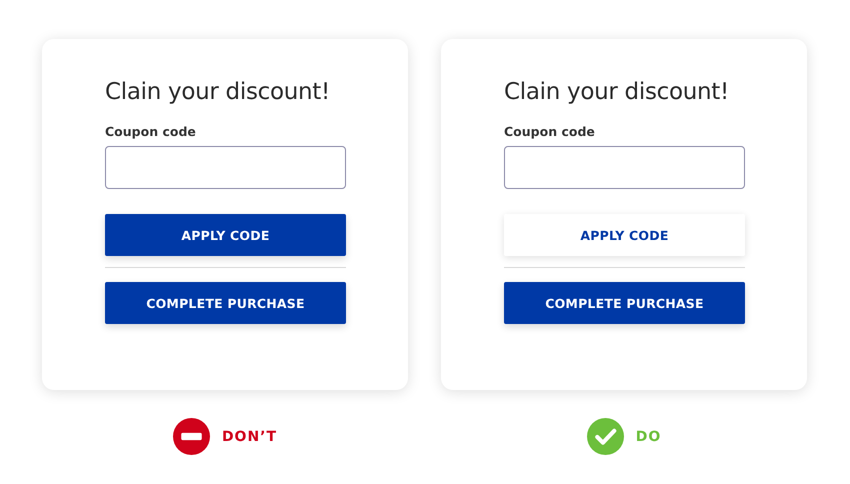 The image size is (850, 484). What do you see at coordinates (250, 436) in the screenshot?
I see `verdict-label: DON’T` at bounding box center [250, 436].